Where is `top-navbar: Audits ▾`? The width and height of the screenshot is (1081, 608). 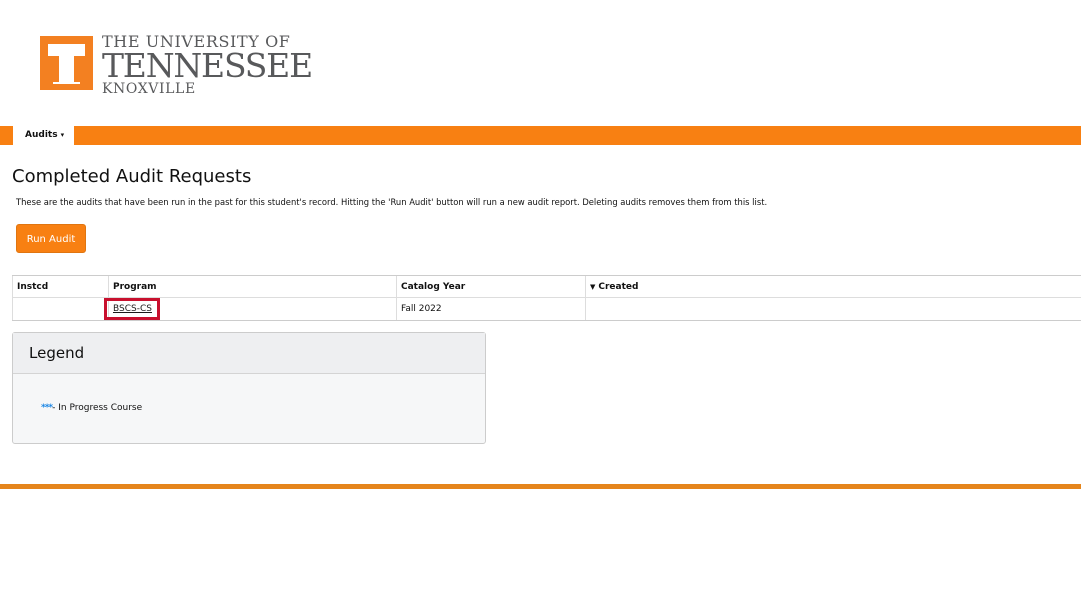 top-navbar: Audits ▾ is located at coordinates (540, 135).